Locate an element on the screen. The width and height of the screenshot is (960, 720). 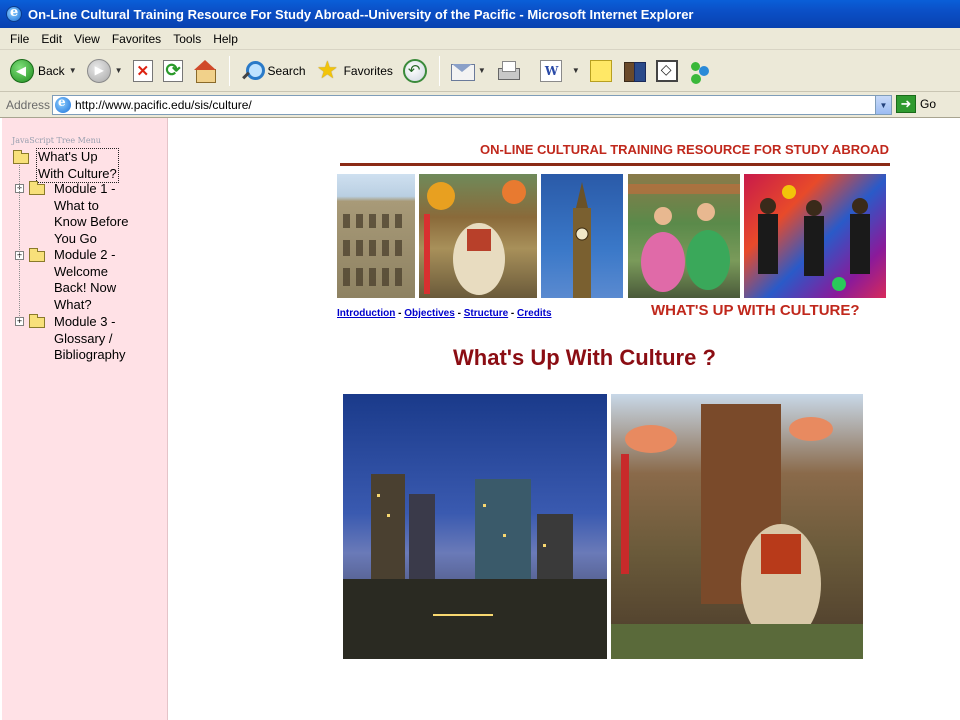
tree-item-module-2: Module 2 - Welcome Back! Now What? is located at coordinates (85, 280).